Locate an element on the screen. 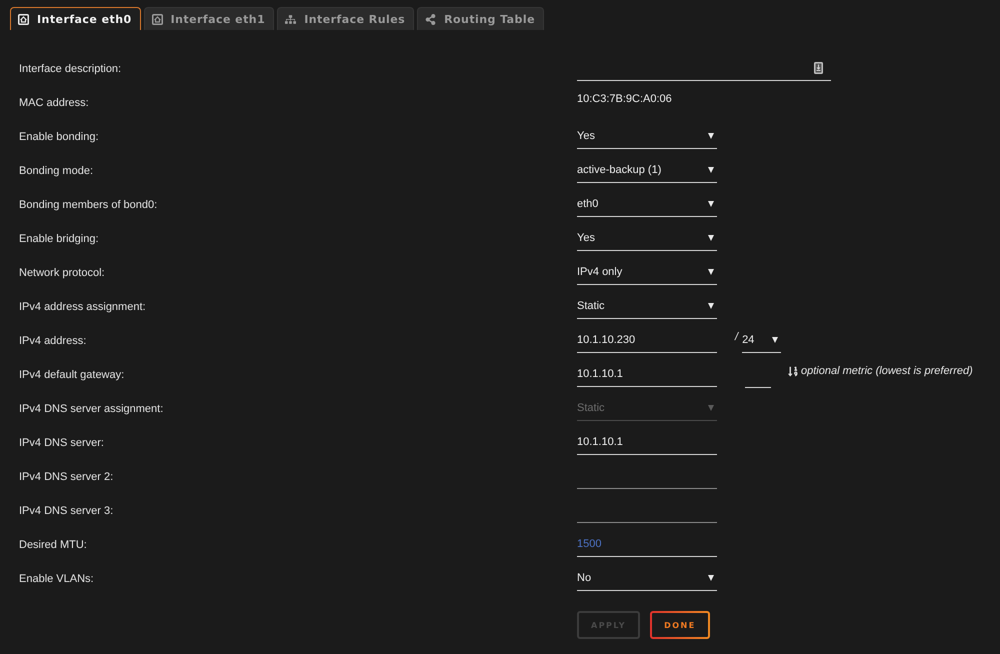  field-label: IPv4 DNS server 2: is located at coordinates (66, 477).